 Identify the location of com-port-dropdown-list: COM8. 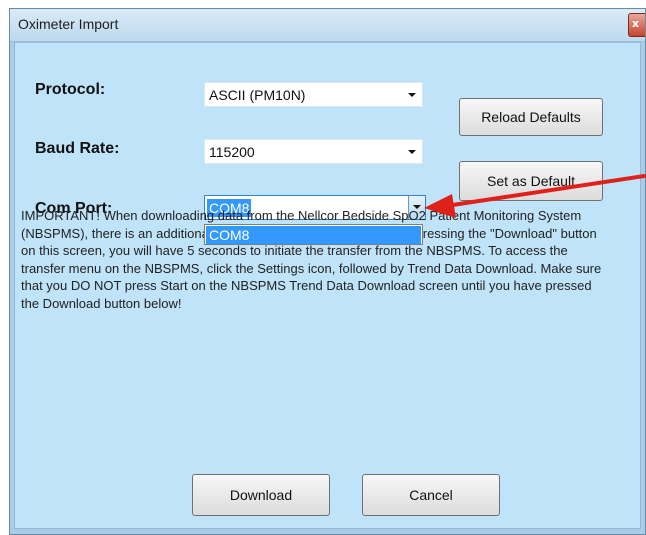
(313, 234).